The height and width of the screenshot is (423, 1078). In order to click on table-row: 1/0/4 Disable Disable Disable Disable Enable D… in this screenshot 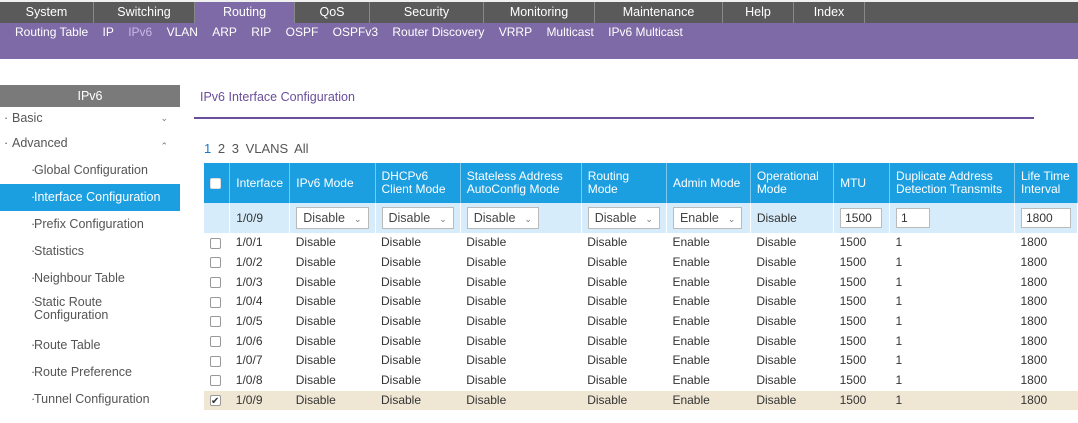, I will do `click(641, 302)`.